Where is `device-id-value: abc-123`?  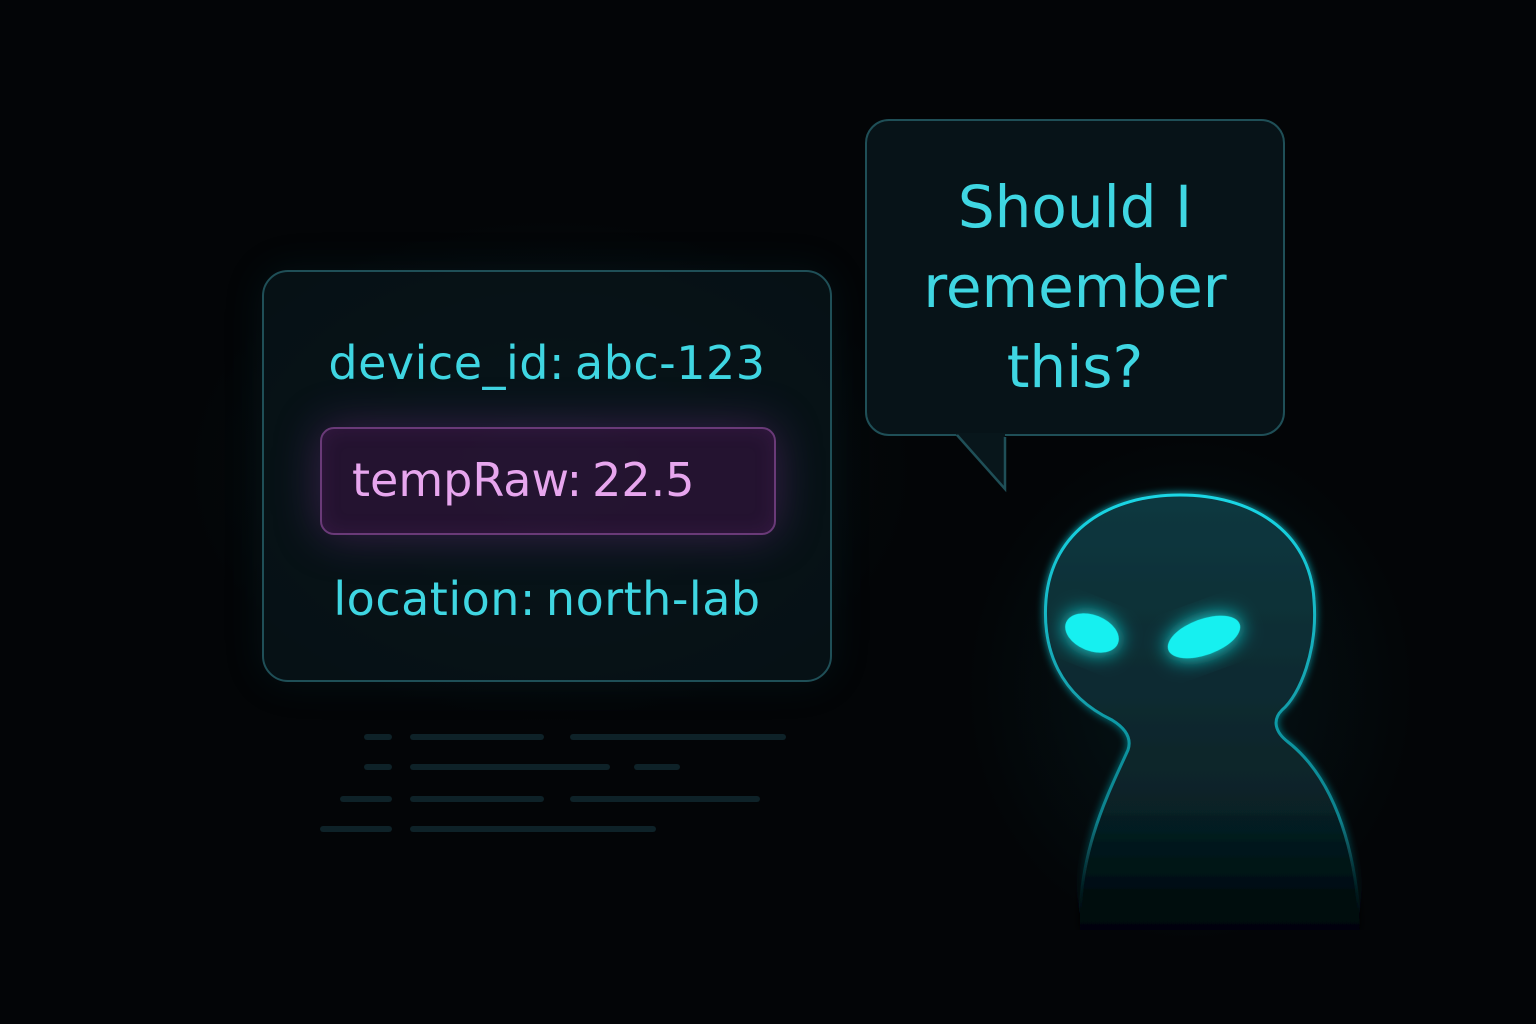
device-id-value: abc-123 is located at coordinates (670, 363).